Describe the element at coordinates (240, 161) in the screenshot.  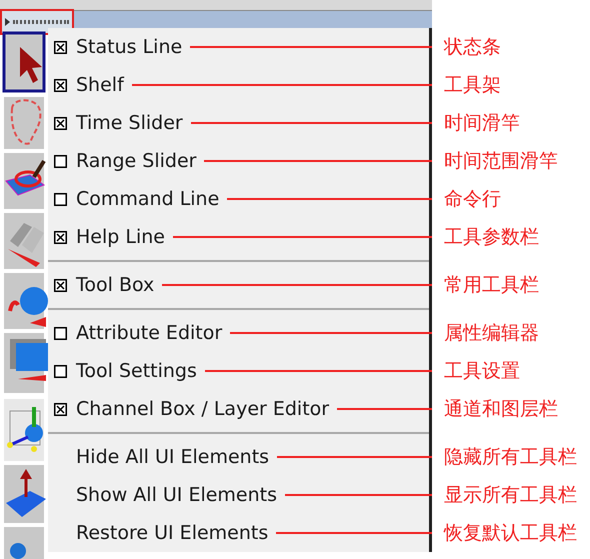
I see `menu-item: Range Slider` at that location.